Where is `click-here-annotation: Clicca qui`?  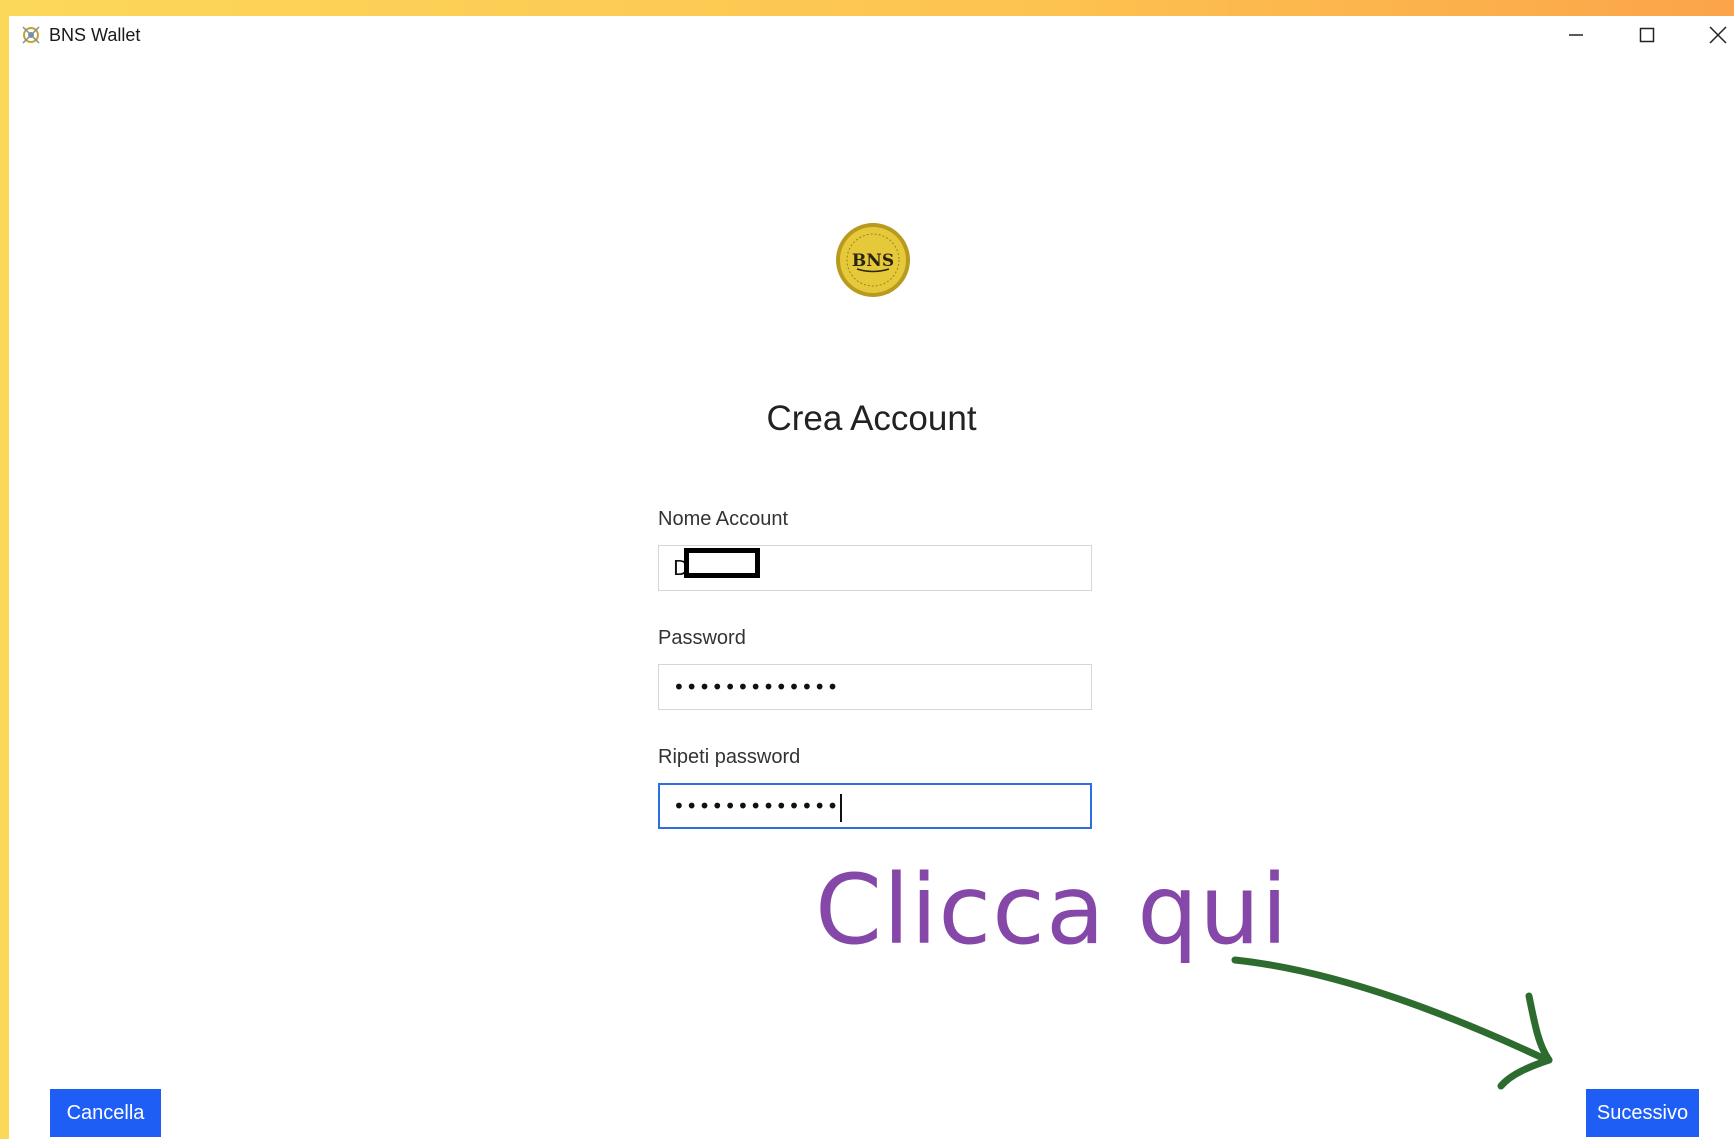 click-here-annotation: Clicca qui is located at coordinates (1052, 910).